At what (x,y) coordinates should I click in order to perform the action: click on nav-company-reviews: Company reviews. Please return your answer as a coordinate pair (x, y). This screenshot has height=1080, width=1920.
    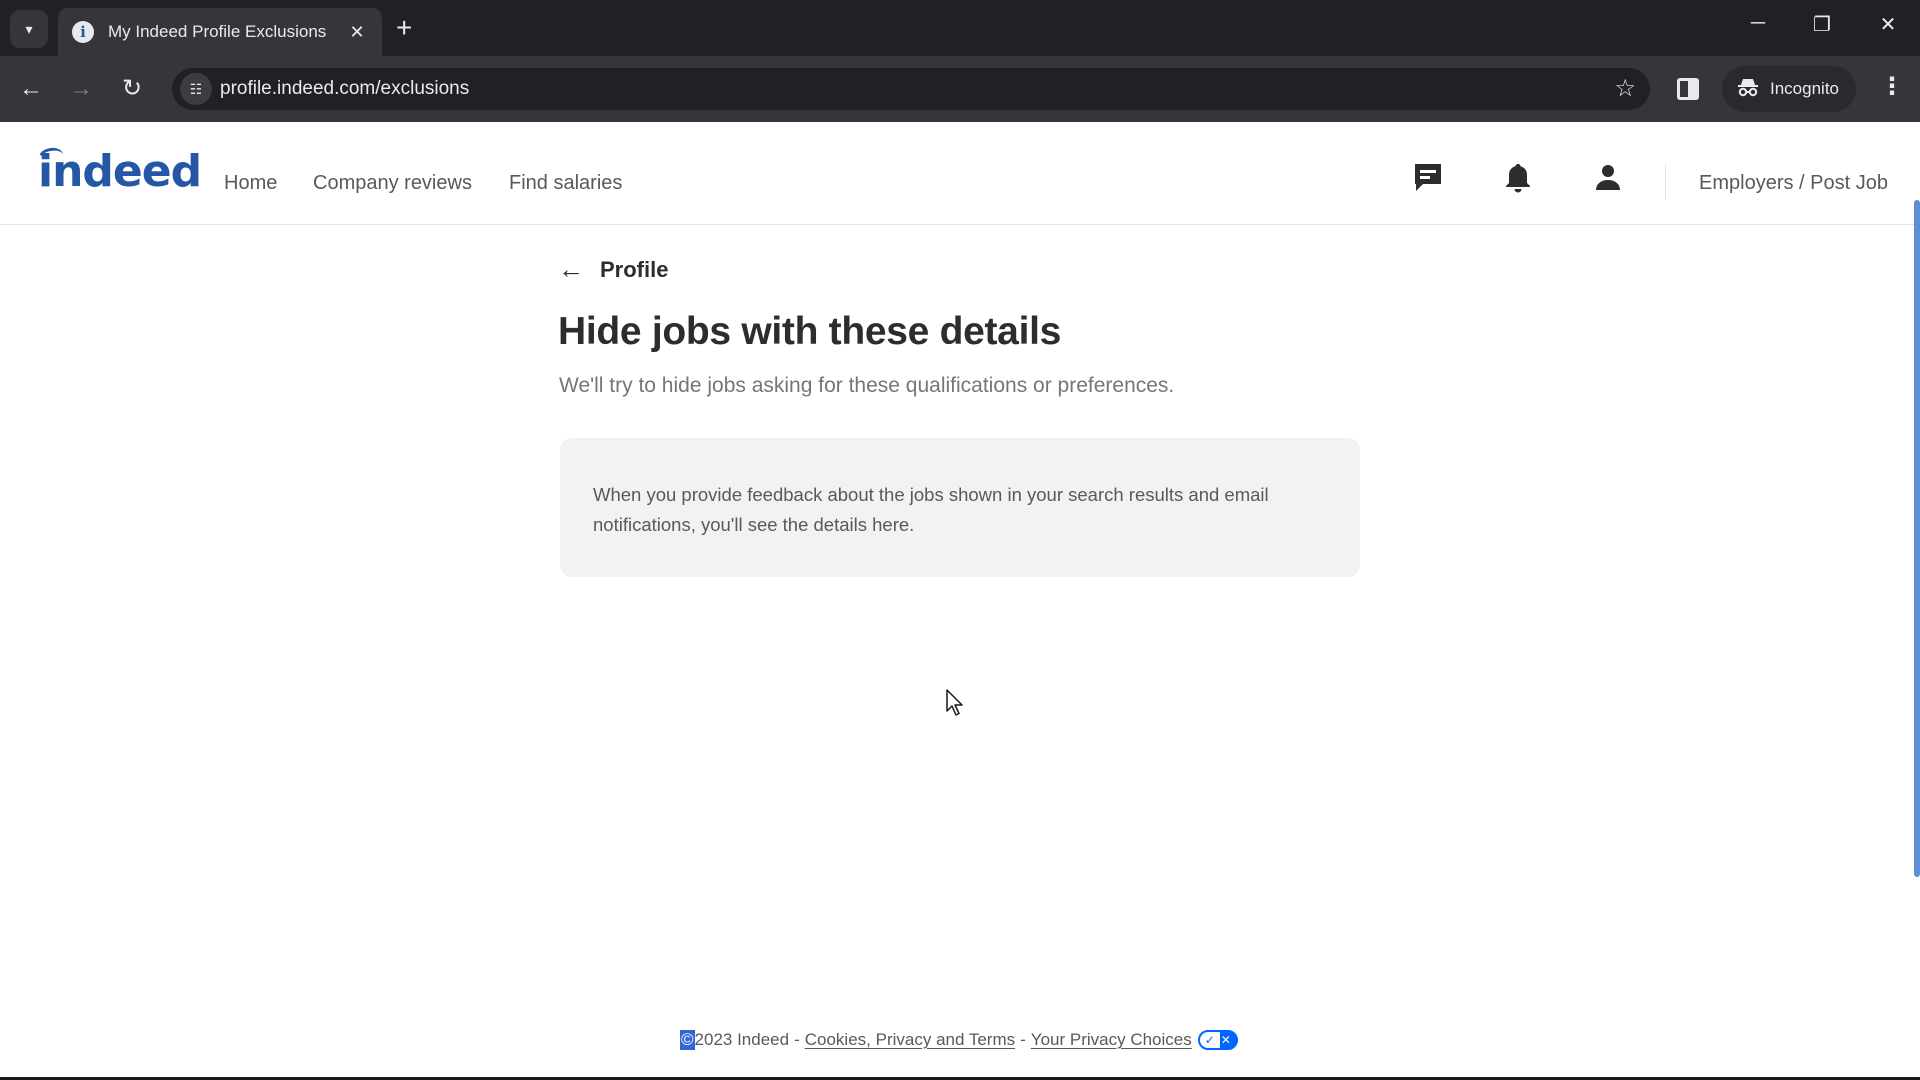
    Looking at the image, I should click on (392, 183).